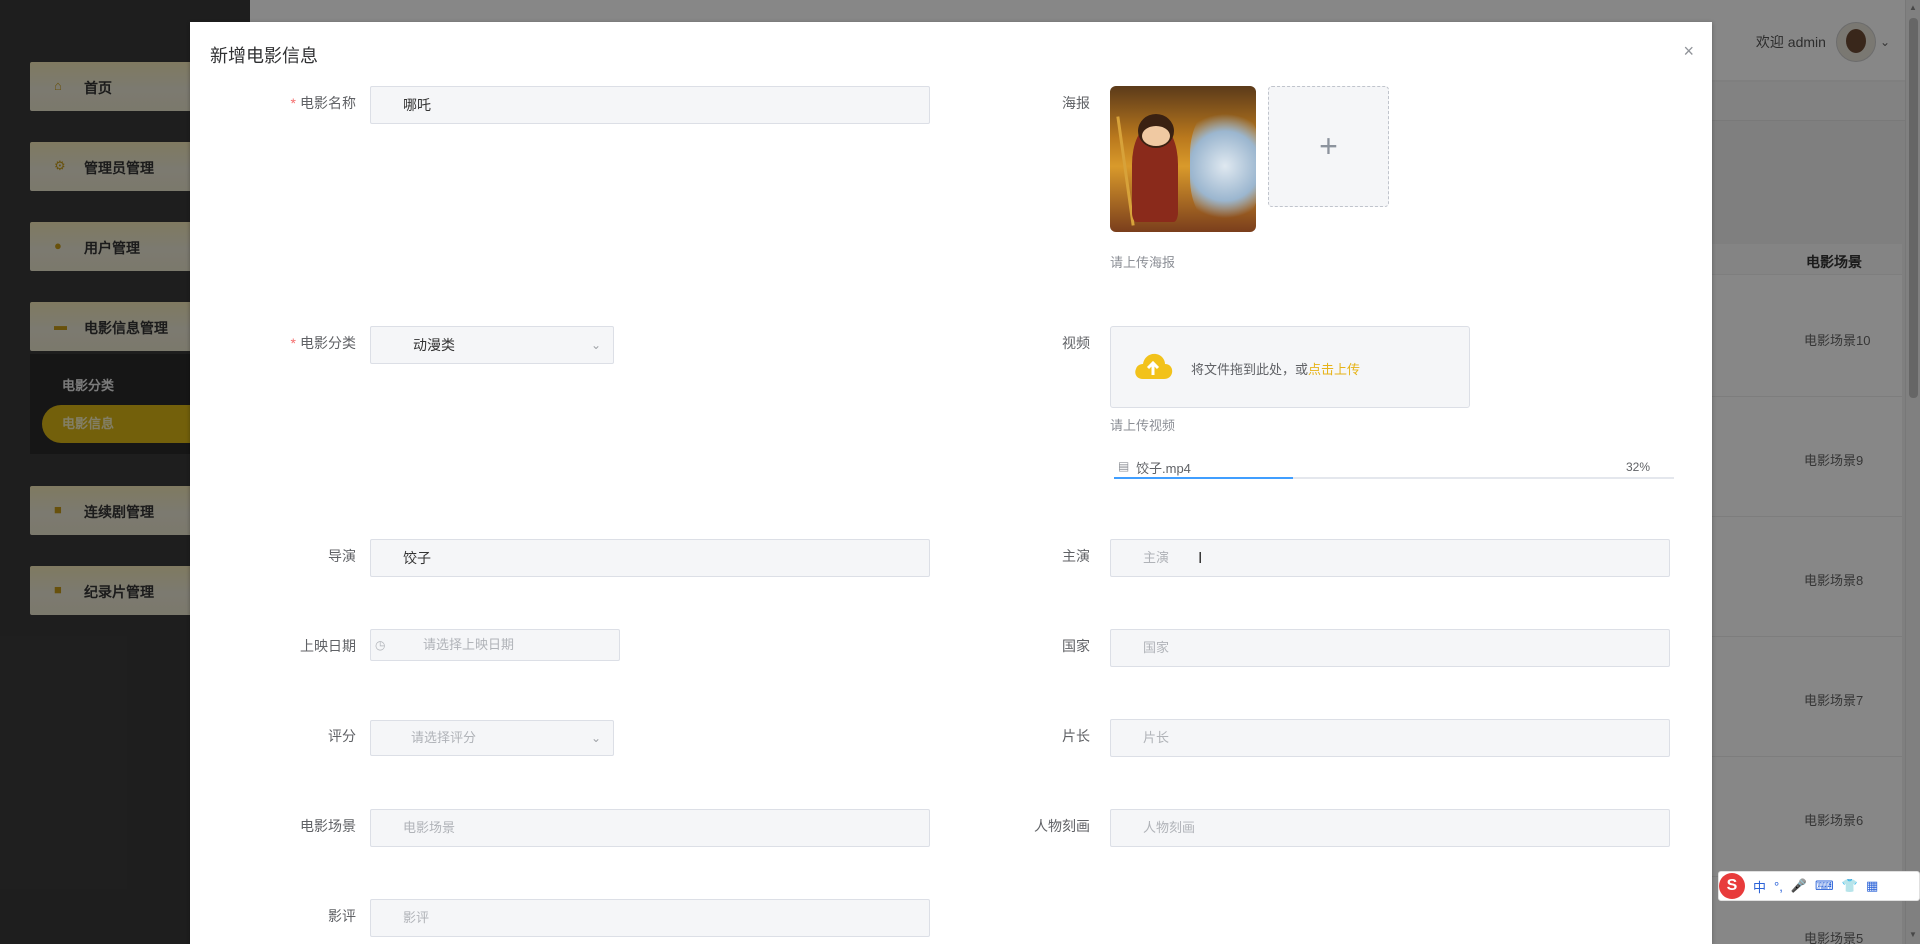 This screenshot has height=944, width=1920. I want to click on category-label: * 电影分类, so click(296, 343).